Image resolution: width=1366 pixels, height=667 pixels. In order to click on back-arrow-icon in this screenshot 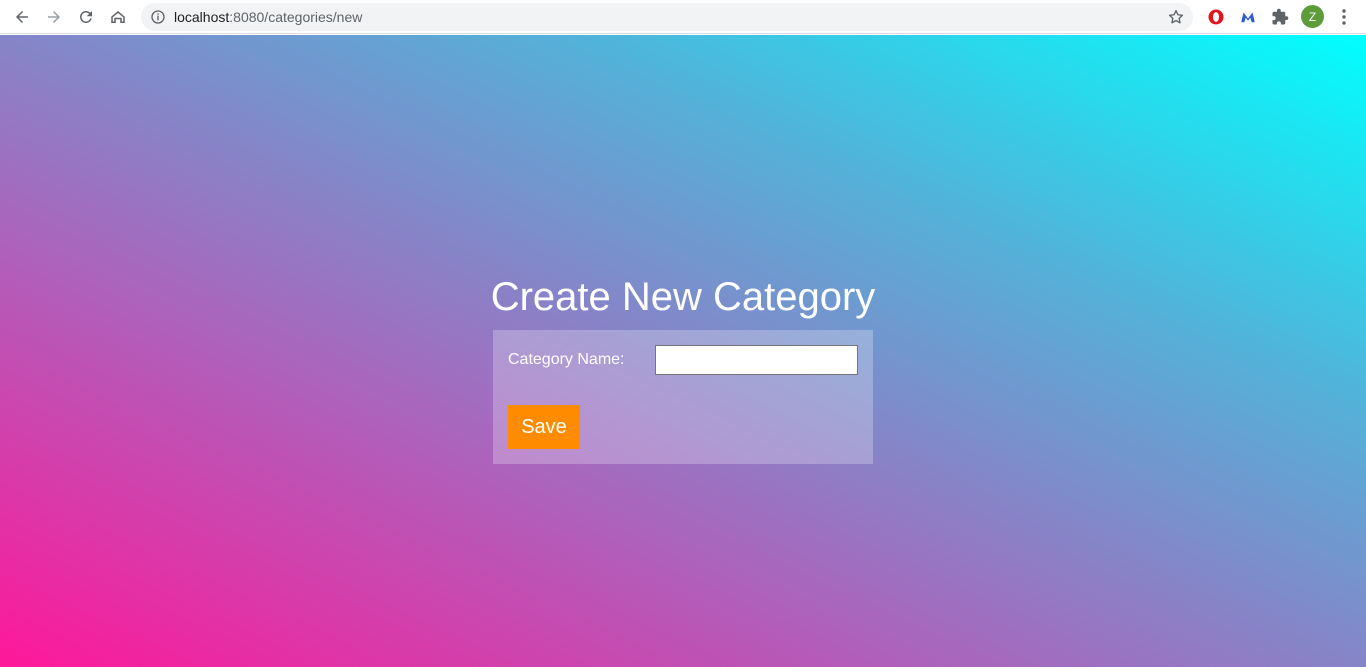, I will do `click(22, 17)`.